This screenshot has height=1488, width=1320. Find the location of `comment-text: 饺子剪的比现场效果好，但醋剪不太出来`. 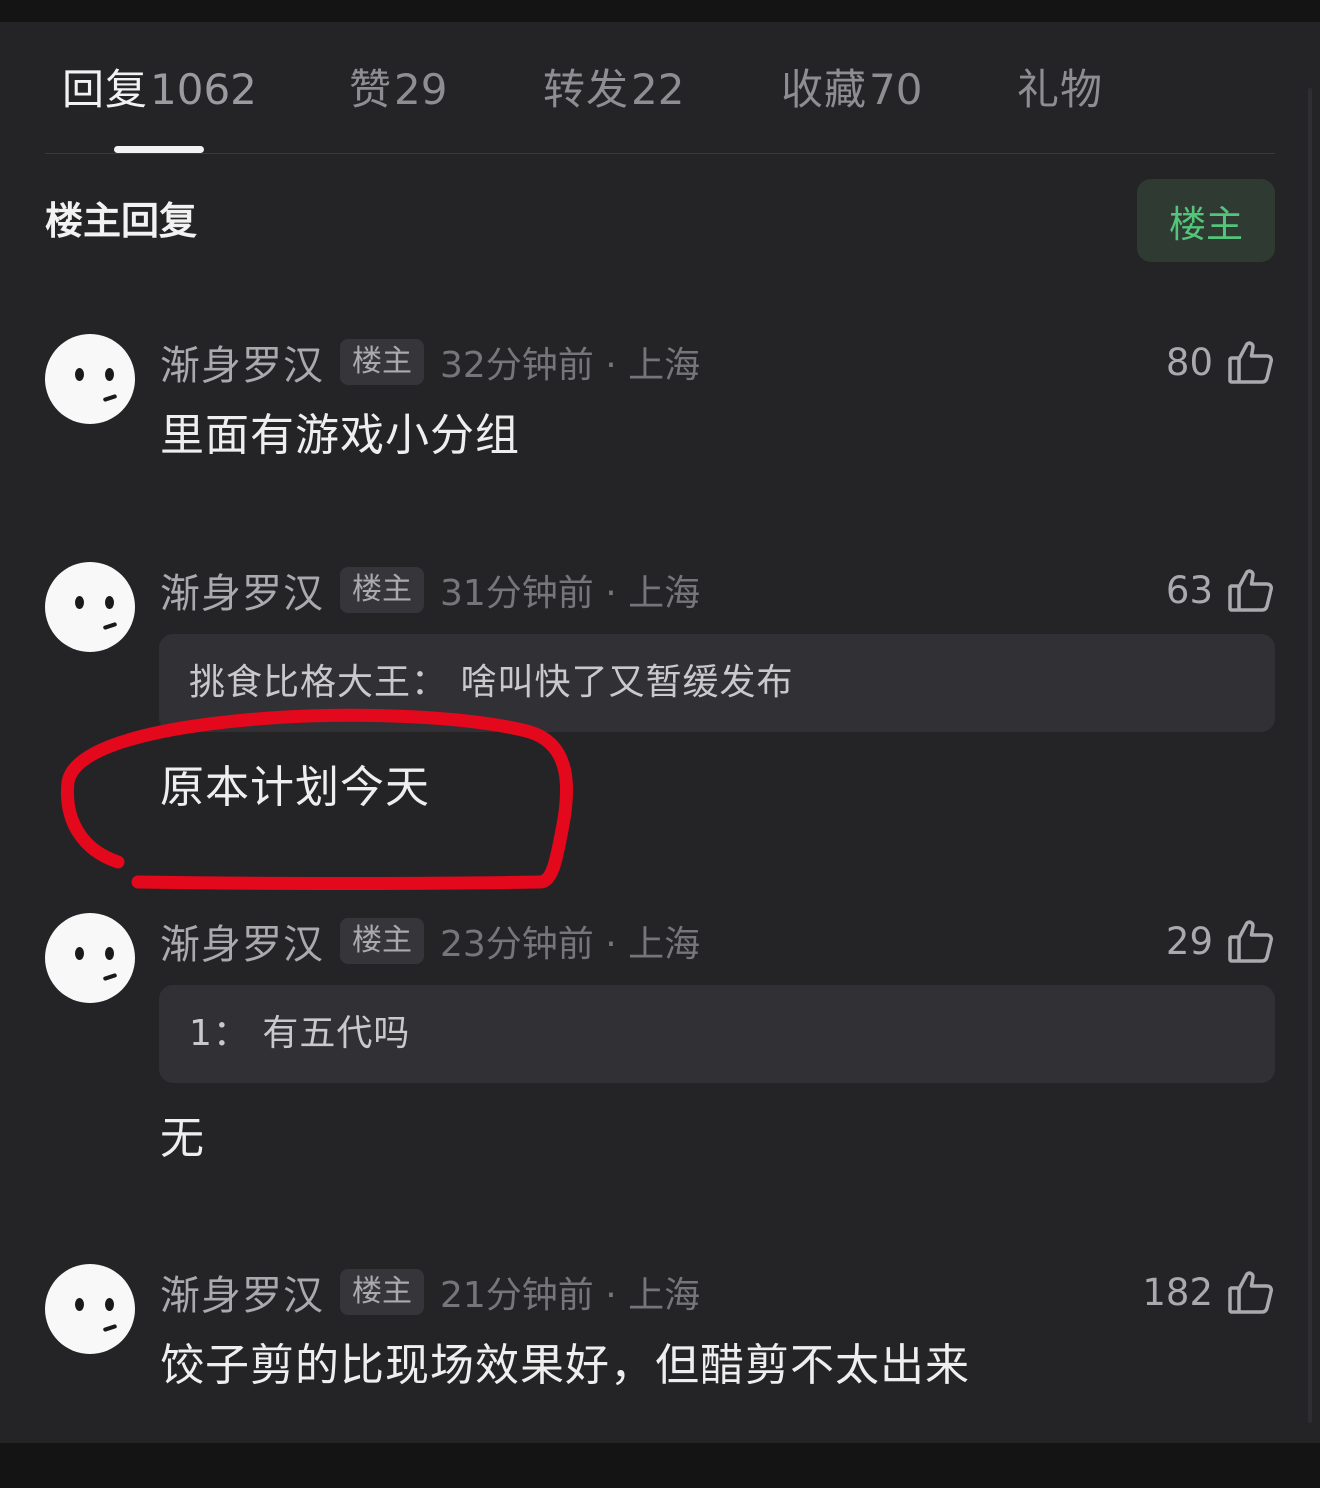

comment-text: 饺子剪的比现场效果好，但醋剪不太出来 is located at coordinates (565, 1365).